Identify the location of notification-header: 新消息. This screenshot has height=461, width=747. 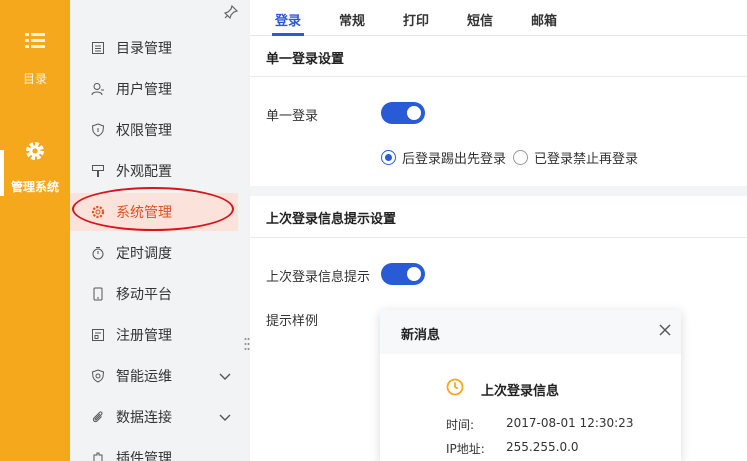
(530, 332).